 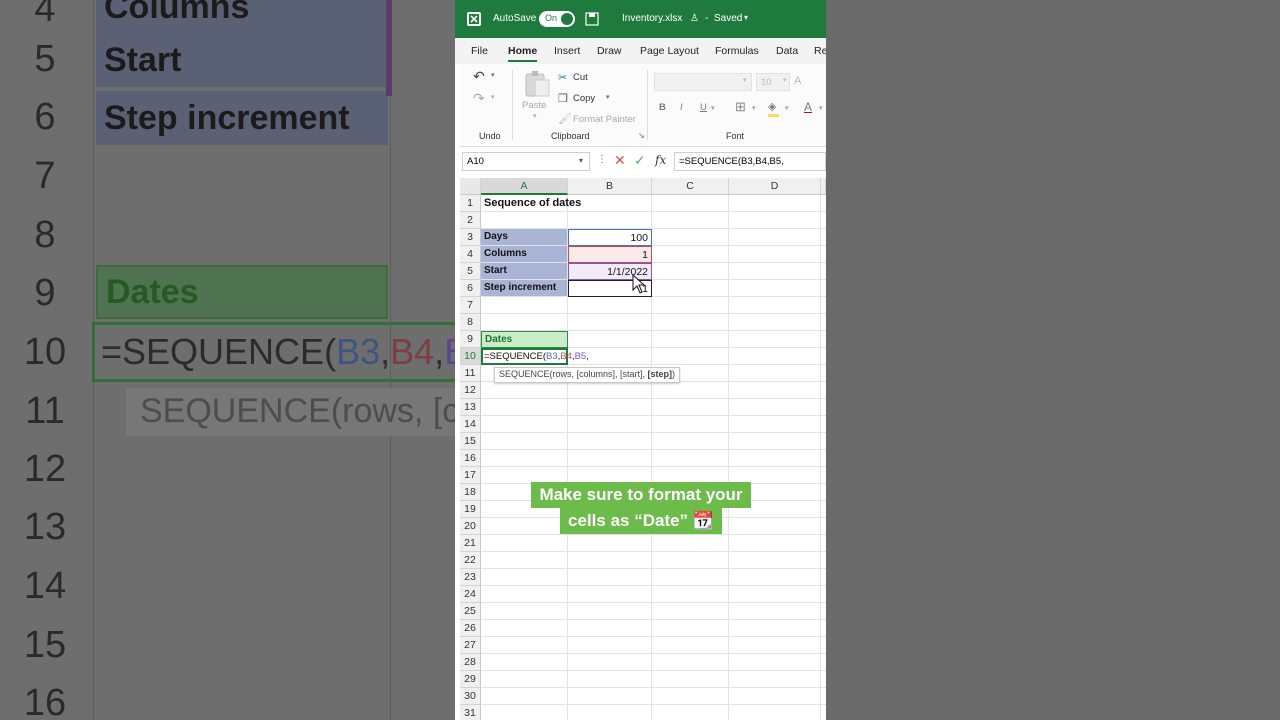 I want to click on column-header-b: B, so click(x=610, y=186).